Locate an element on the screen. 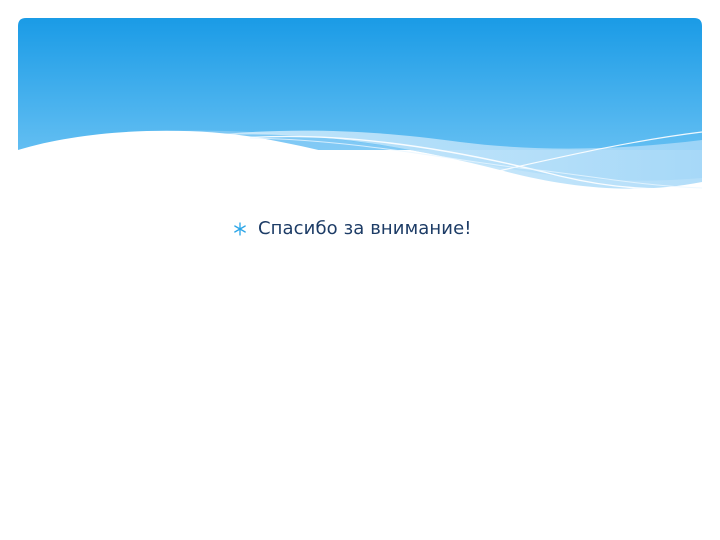 Image resolution: width=720 pixels, height=540 pixels. asterisk-icon is located at coordinates (240, 228).